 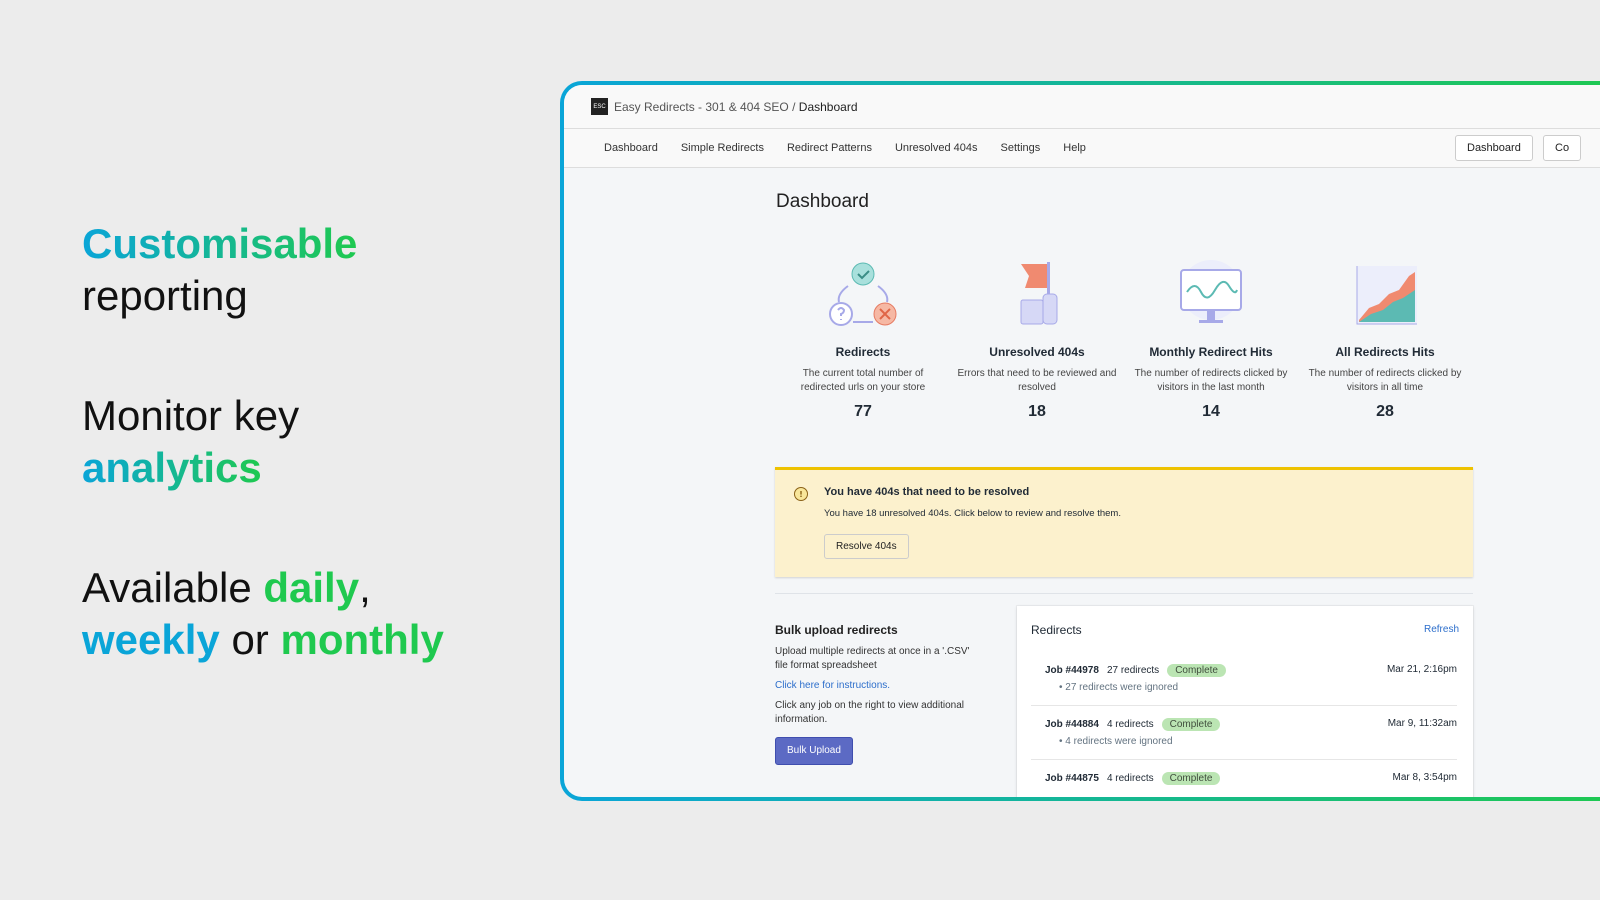 I want to click on redirect-cycle-icon, so click(x=863, y=294).